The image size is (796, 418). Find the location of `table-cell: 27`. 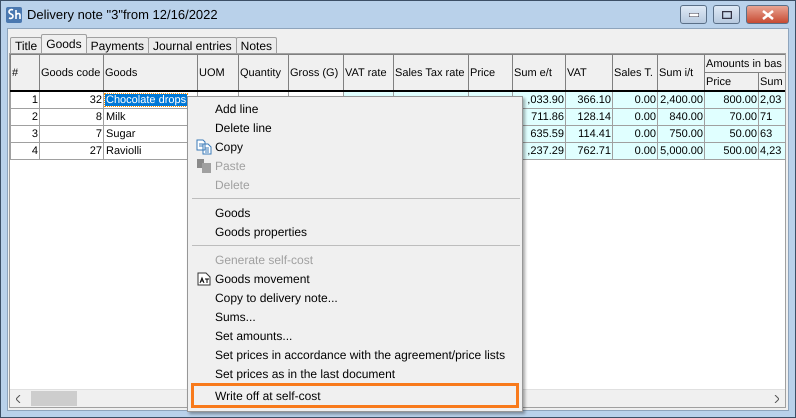

table-cell: 27 is located at coordinates (72, 151).